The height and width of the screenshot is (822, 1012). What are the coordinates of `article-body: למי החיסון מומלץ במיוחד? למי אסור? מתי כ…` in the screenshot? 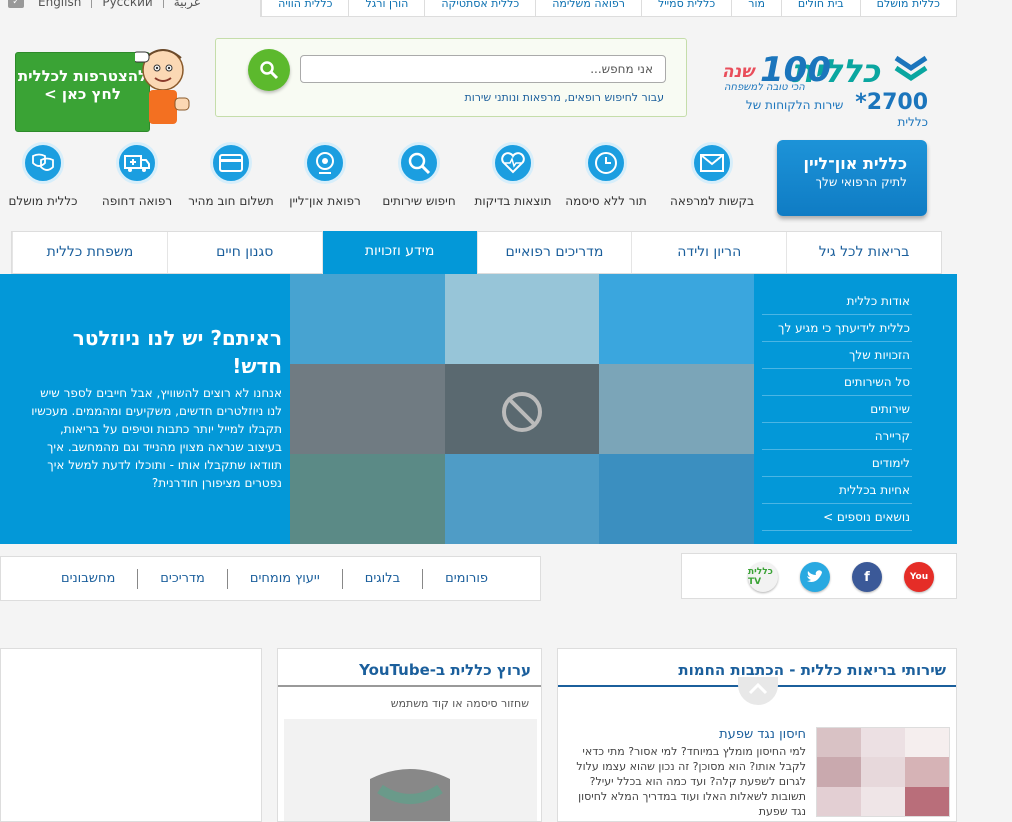 It's located at (691, 781).